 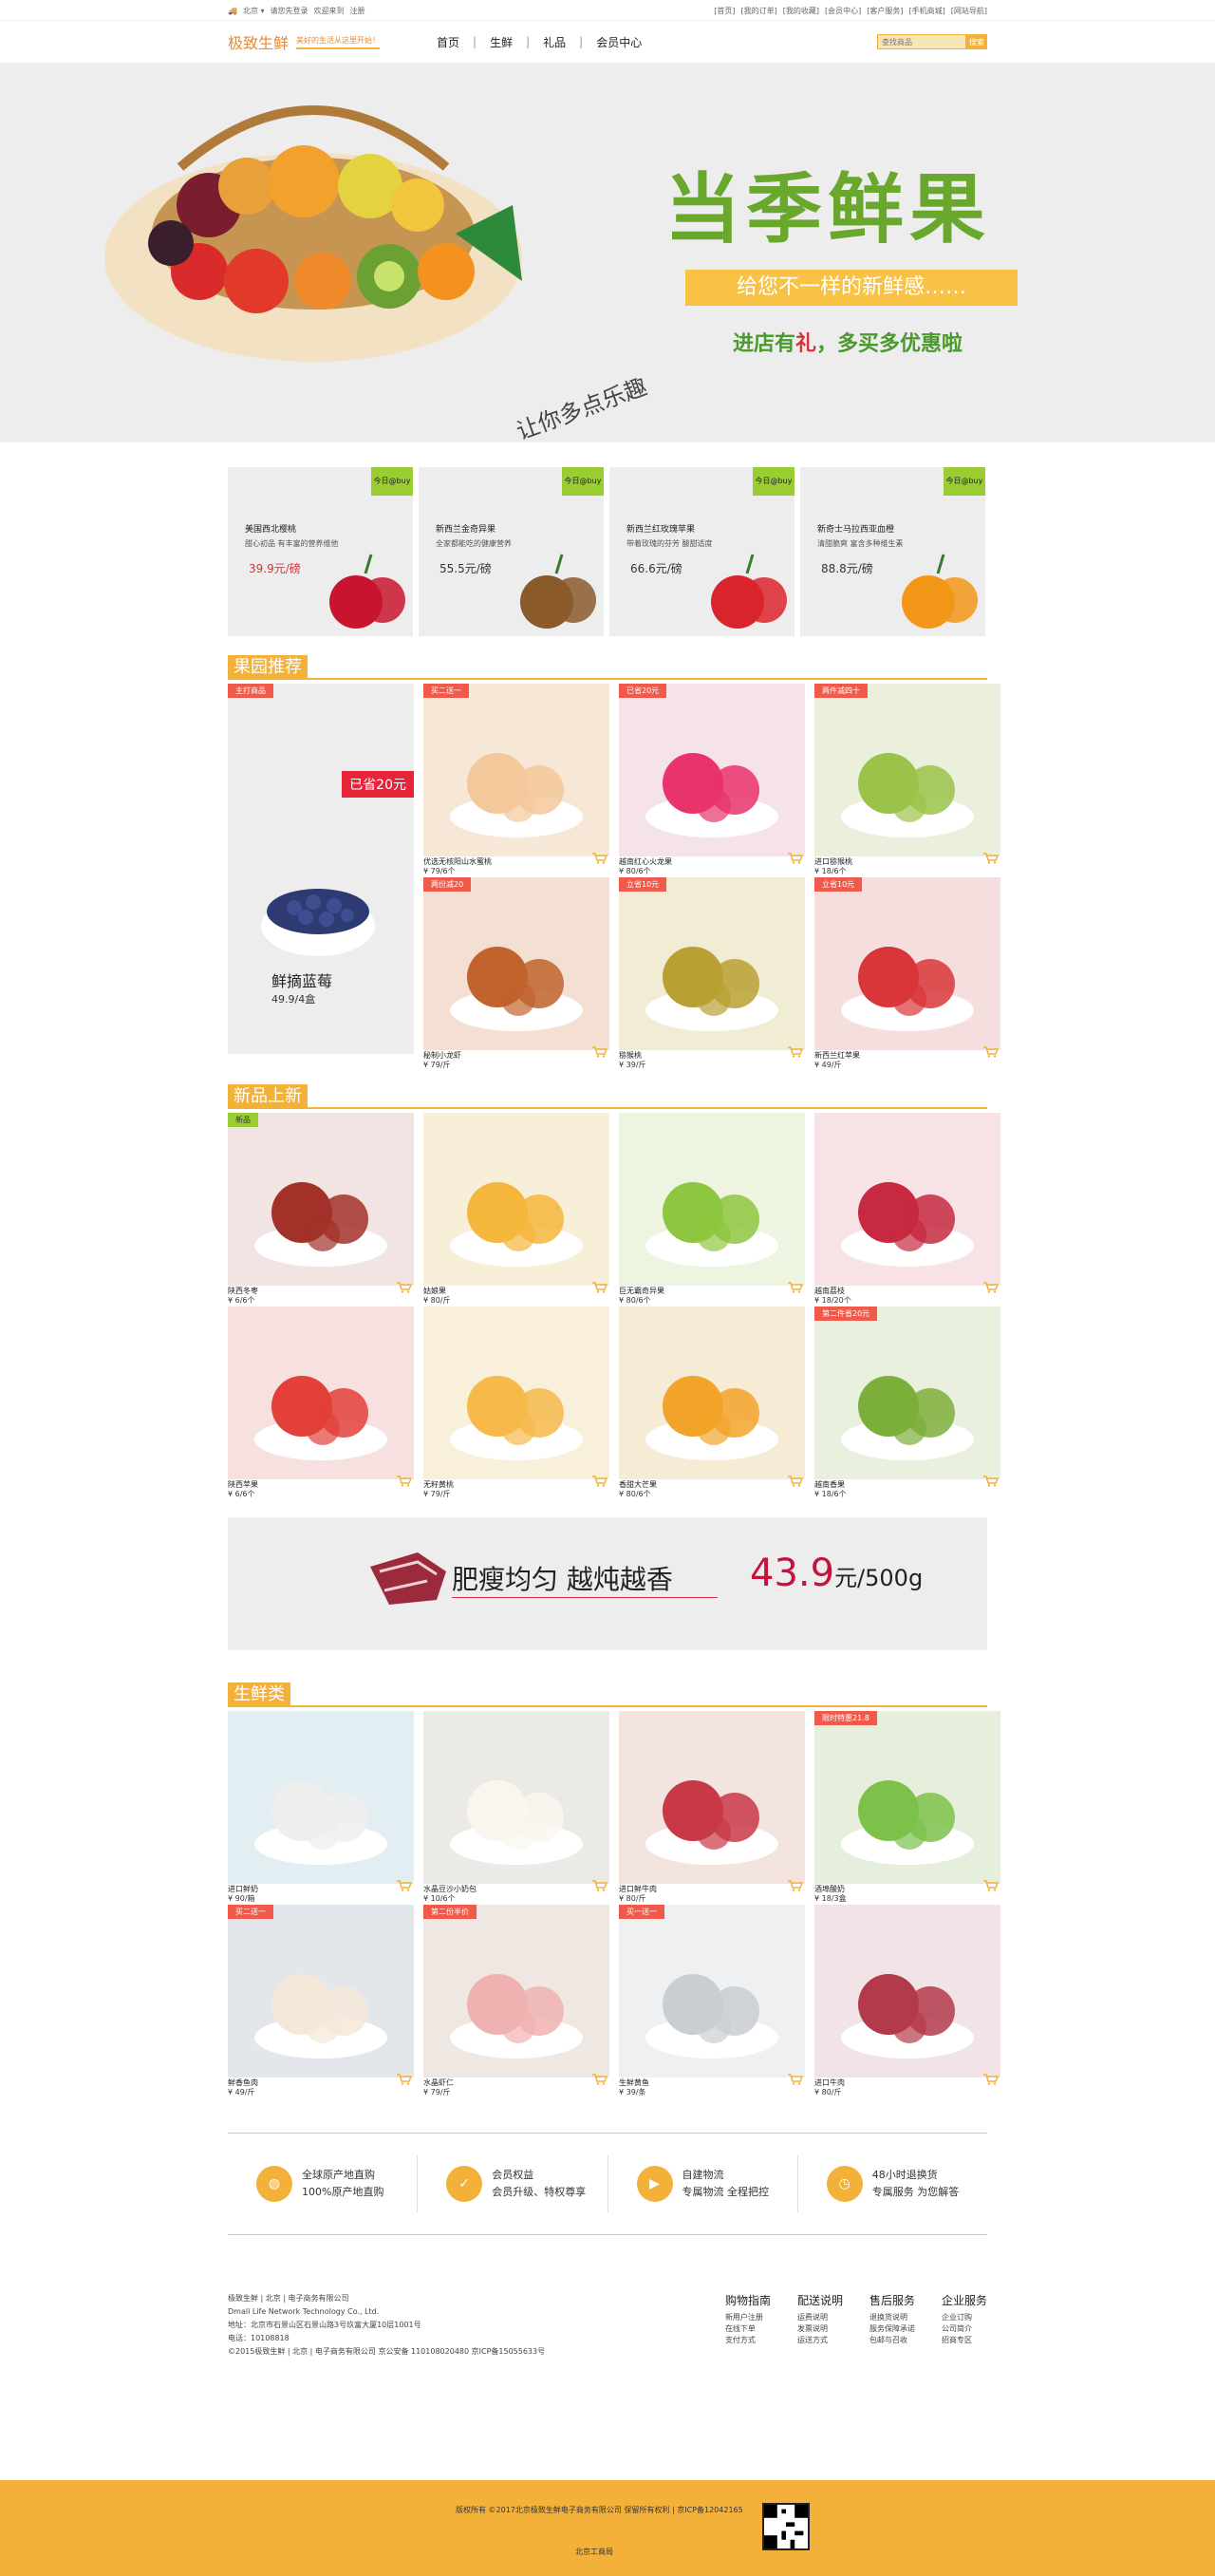 What do you see at coordinates (843, 11) in the screenshot?
I see `top-link-member: [会员中心]` at bounding box center [843, 11].